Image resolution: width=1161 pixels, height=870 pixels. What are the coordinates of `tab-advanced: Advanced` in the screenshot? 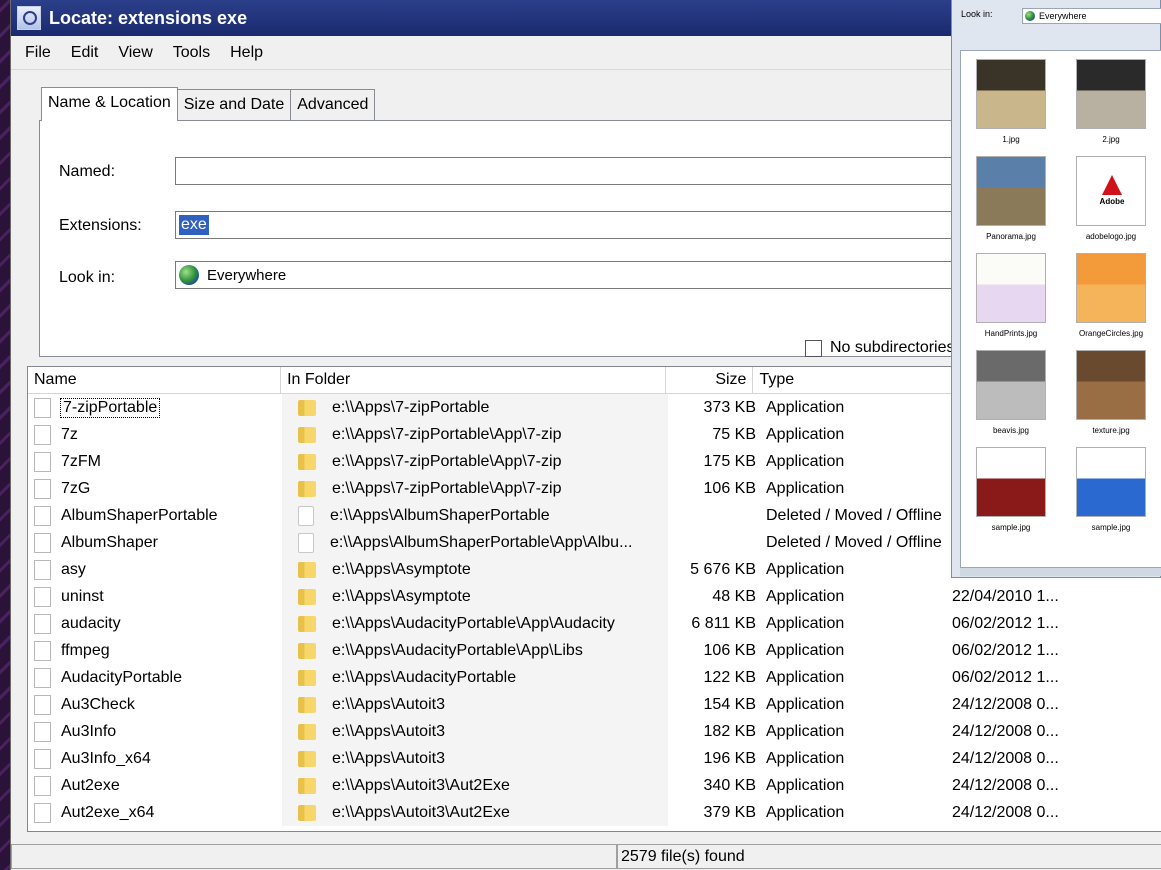 It's located at (333, 105).